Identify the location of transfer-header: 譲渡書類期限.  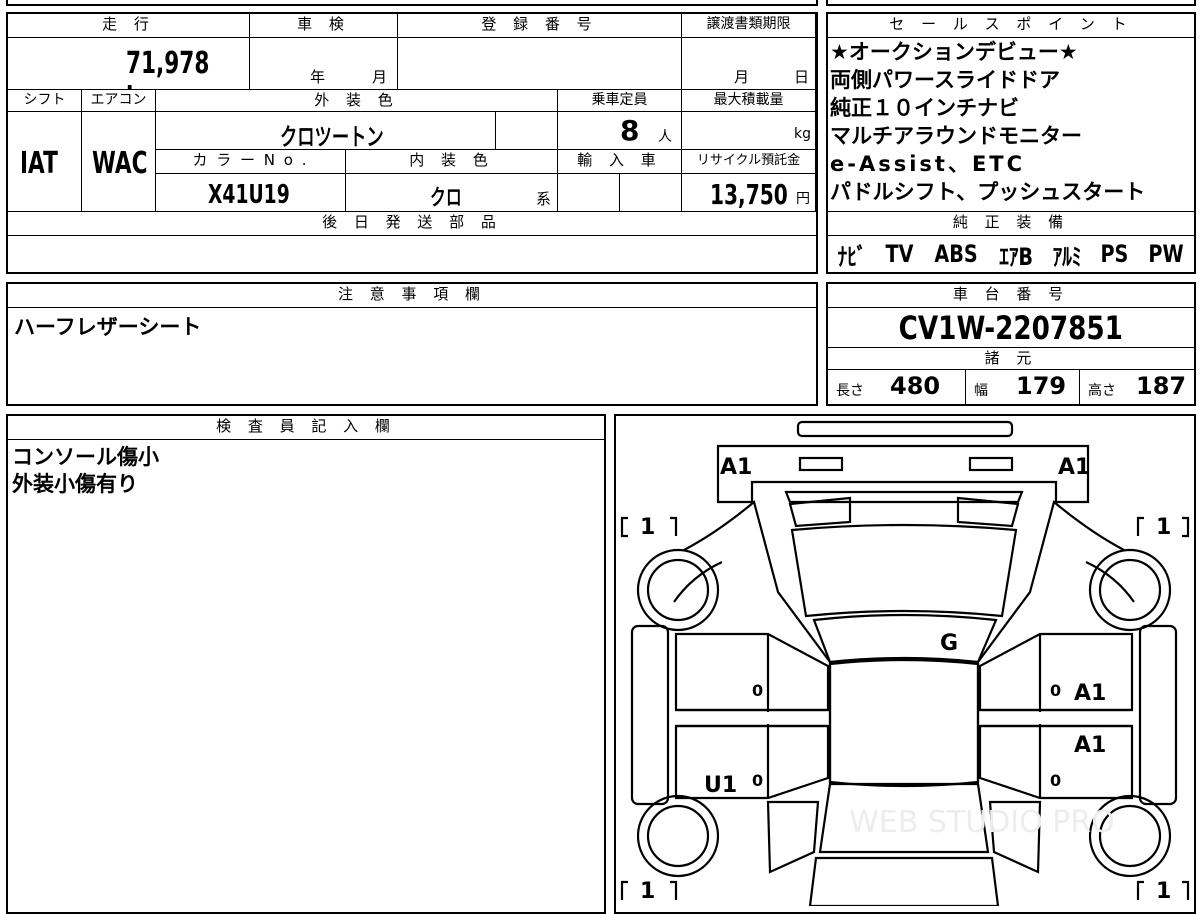
(749, 26).